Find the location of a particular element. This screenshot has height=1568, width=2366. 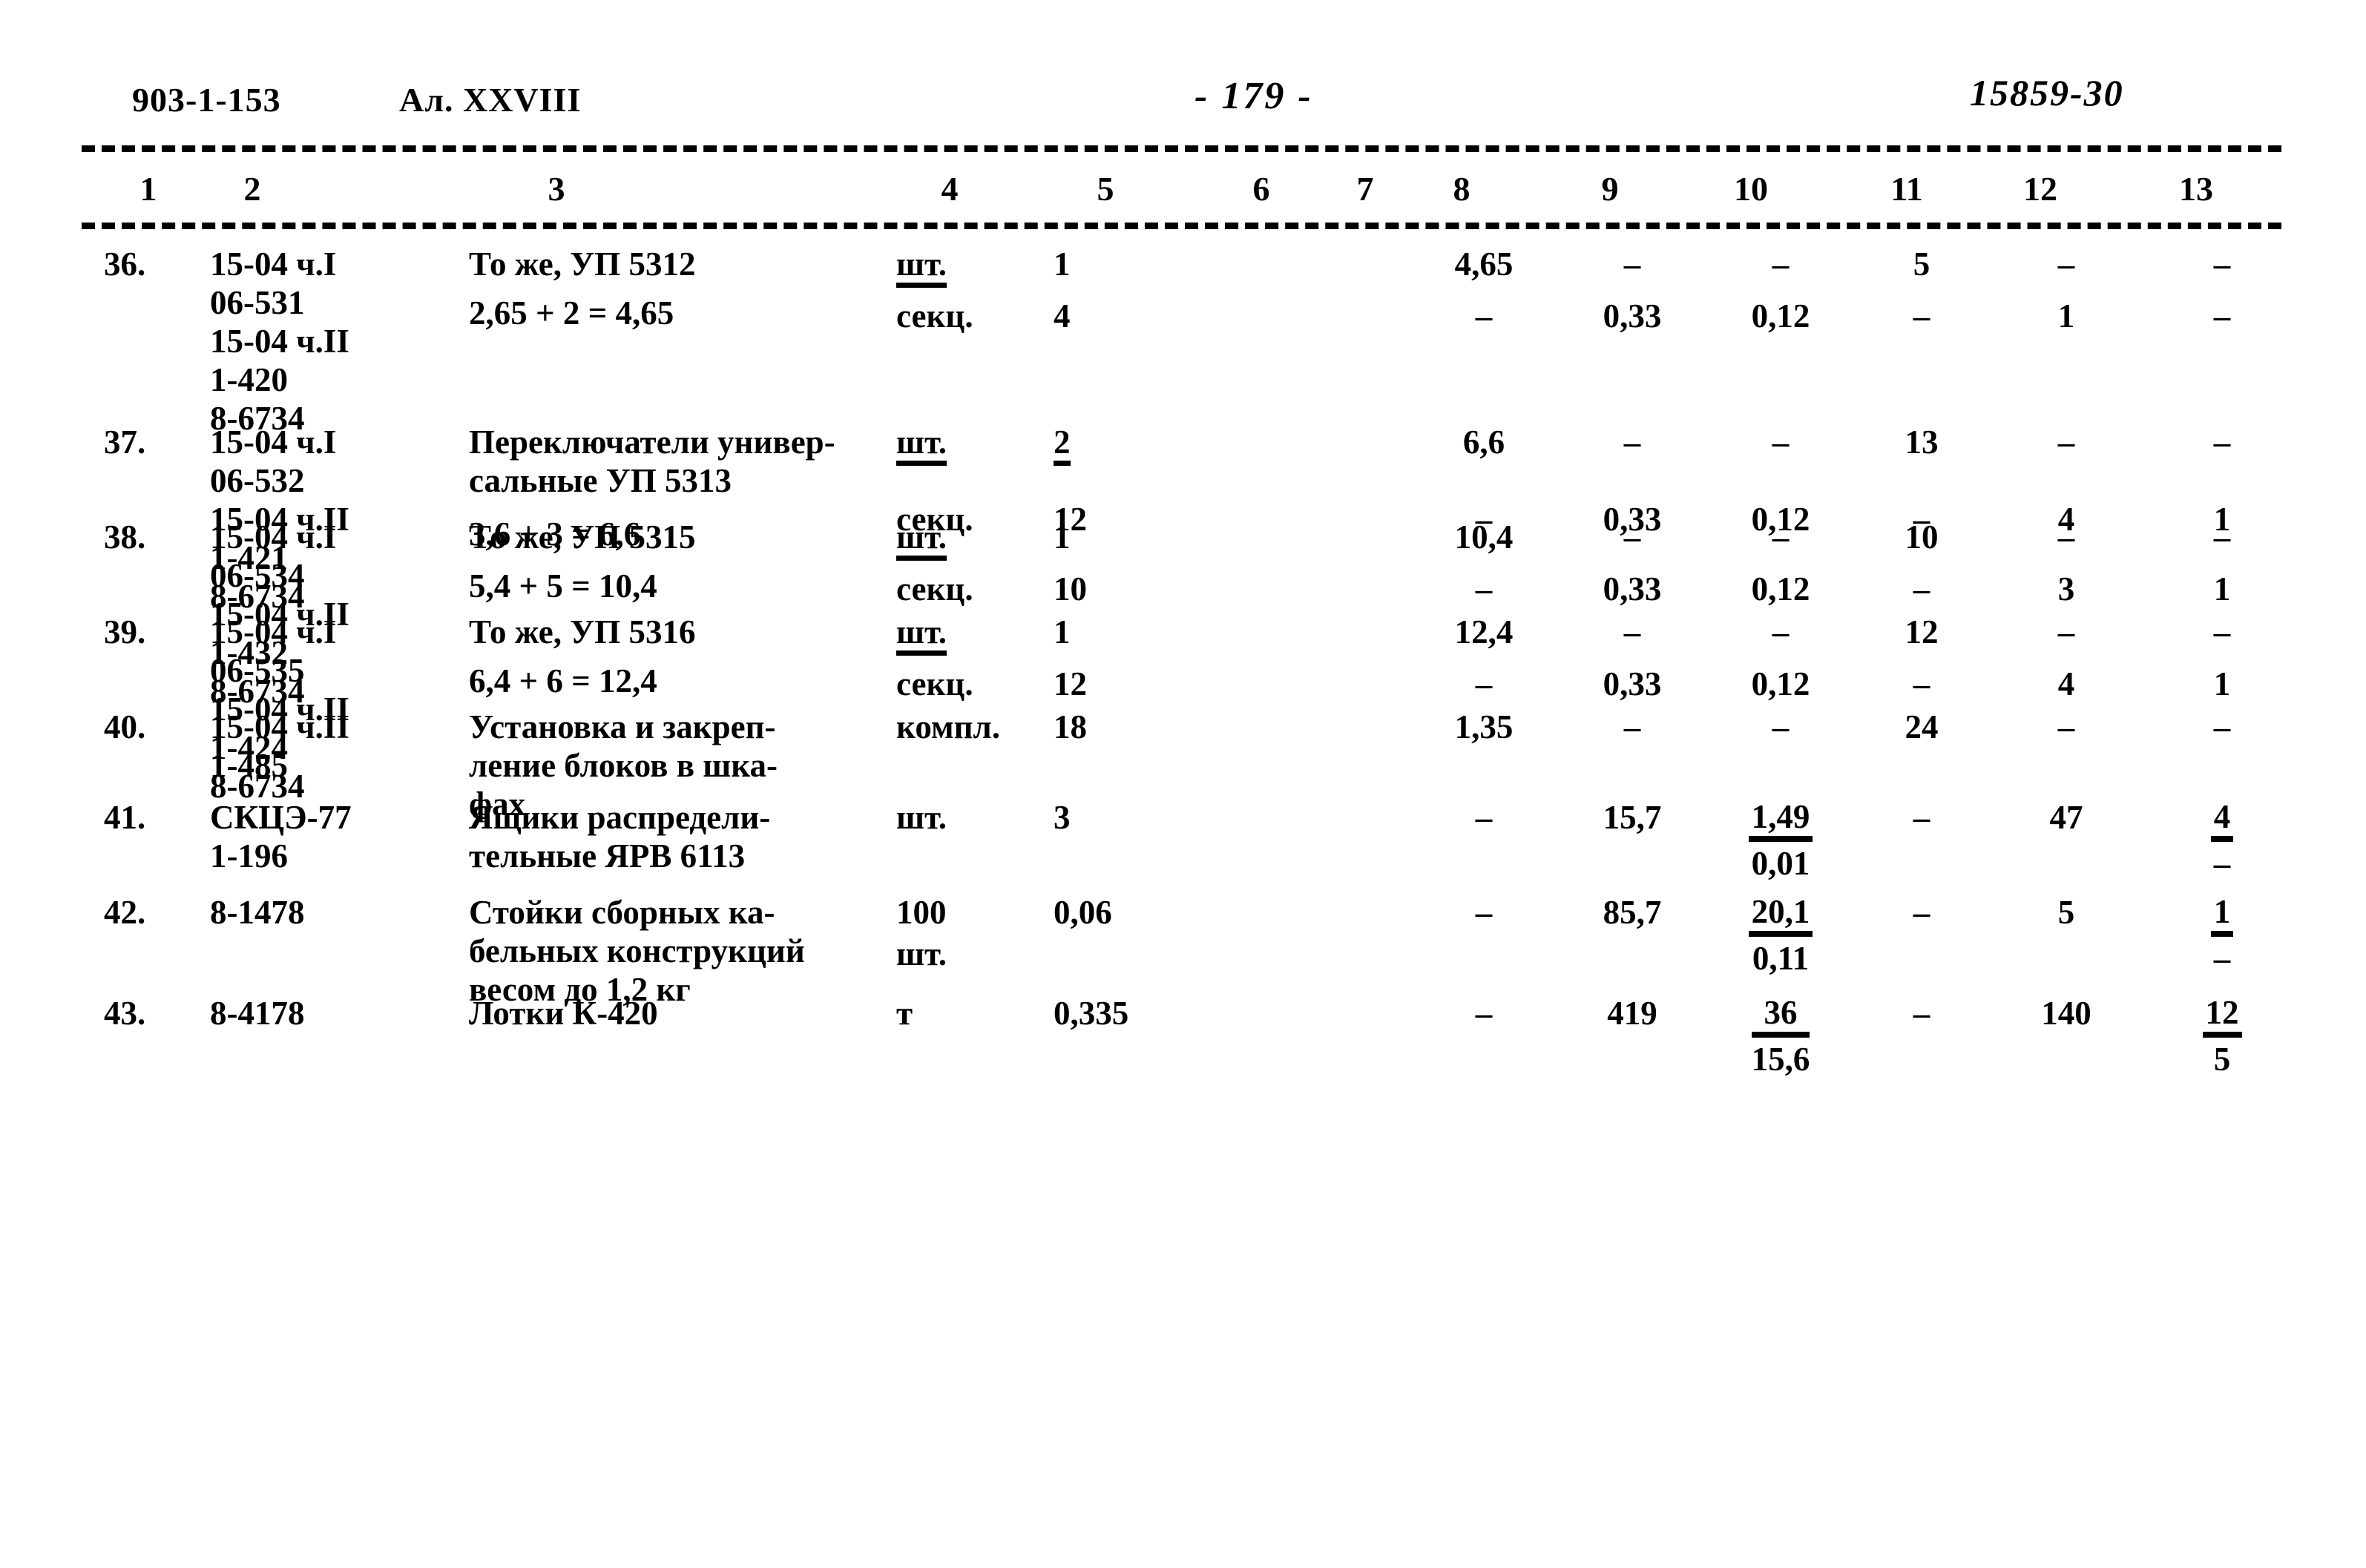

column-number-2: 2 is located at coordinates (252, 189).